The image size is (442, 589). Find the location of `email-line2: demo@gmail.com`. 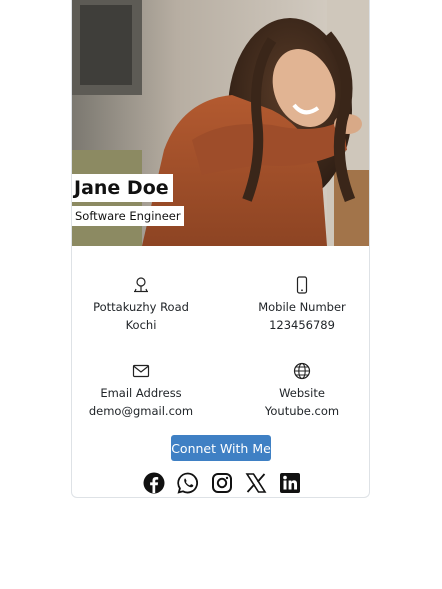

email-line2: demo@gmail.com is located at coordinates (141, 411).